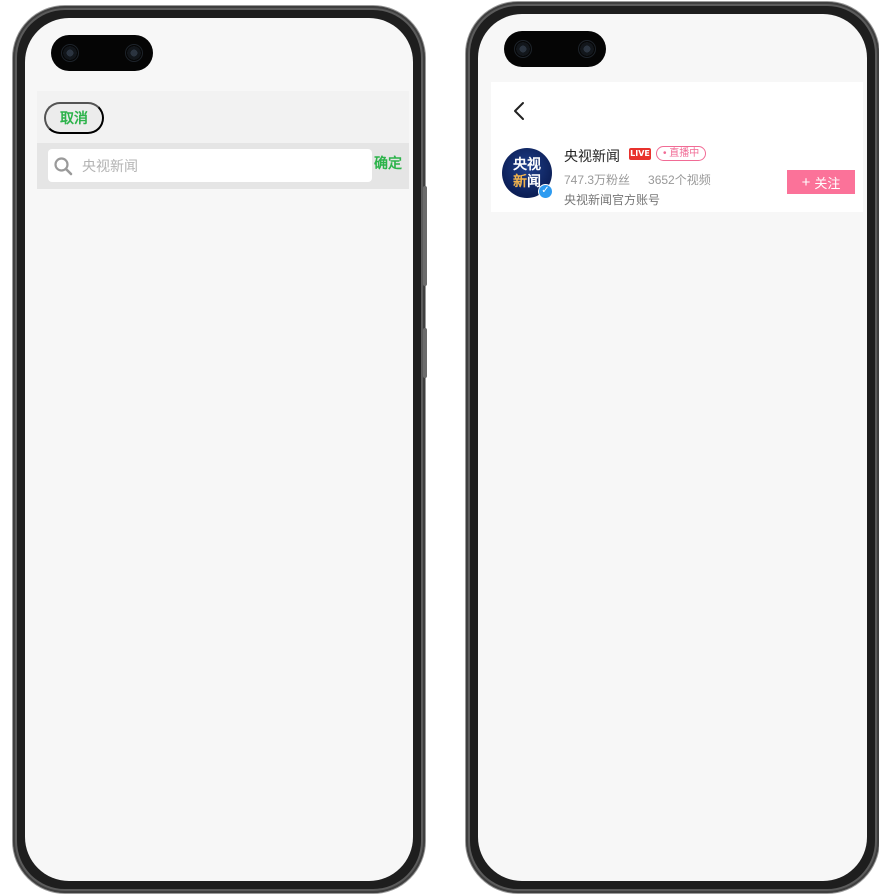  I want to click on confirm-button: 确定, so click(388, 163).